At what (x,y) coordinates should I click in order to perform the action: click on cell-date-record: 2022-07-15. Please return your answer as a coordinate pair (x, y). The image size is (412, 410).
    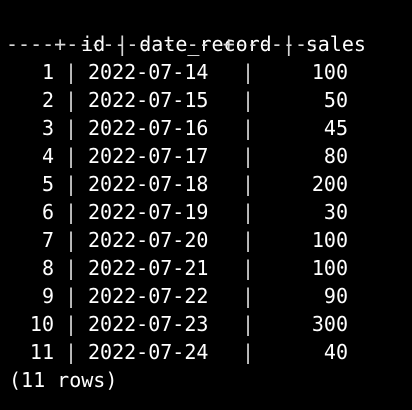
    Looking at the image, I should click on (148, 100).